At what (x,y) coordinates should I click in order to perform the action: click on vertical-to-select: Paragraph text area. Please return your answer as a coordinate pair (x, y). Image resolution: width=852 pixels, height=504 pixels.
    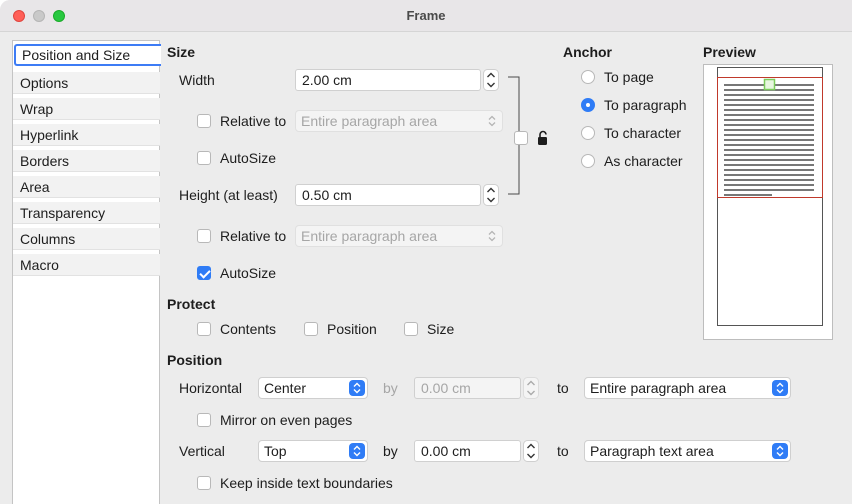
    Looking at the image, I should click on (687, 451).